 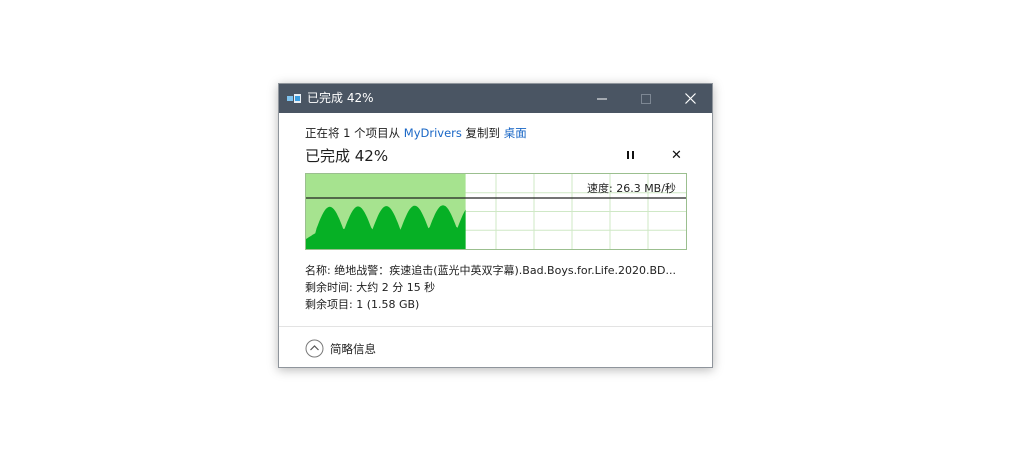 What do you see at coordinates (340, 98) in the screenshot?
I see `window-title: 已完成 42%` at bounding box center [340, 98].